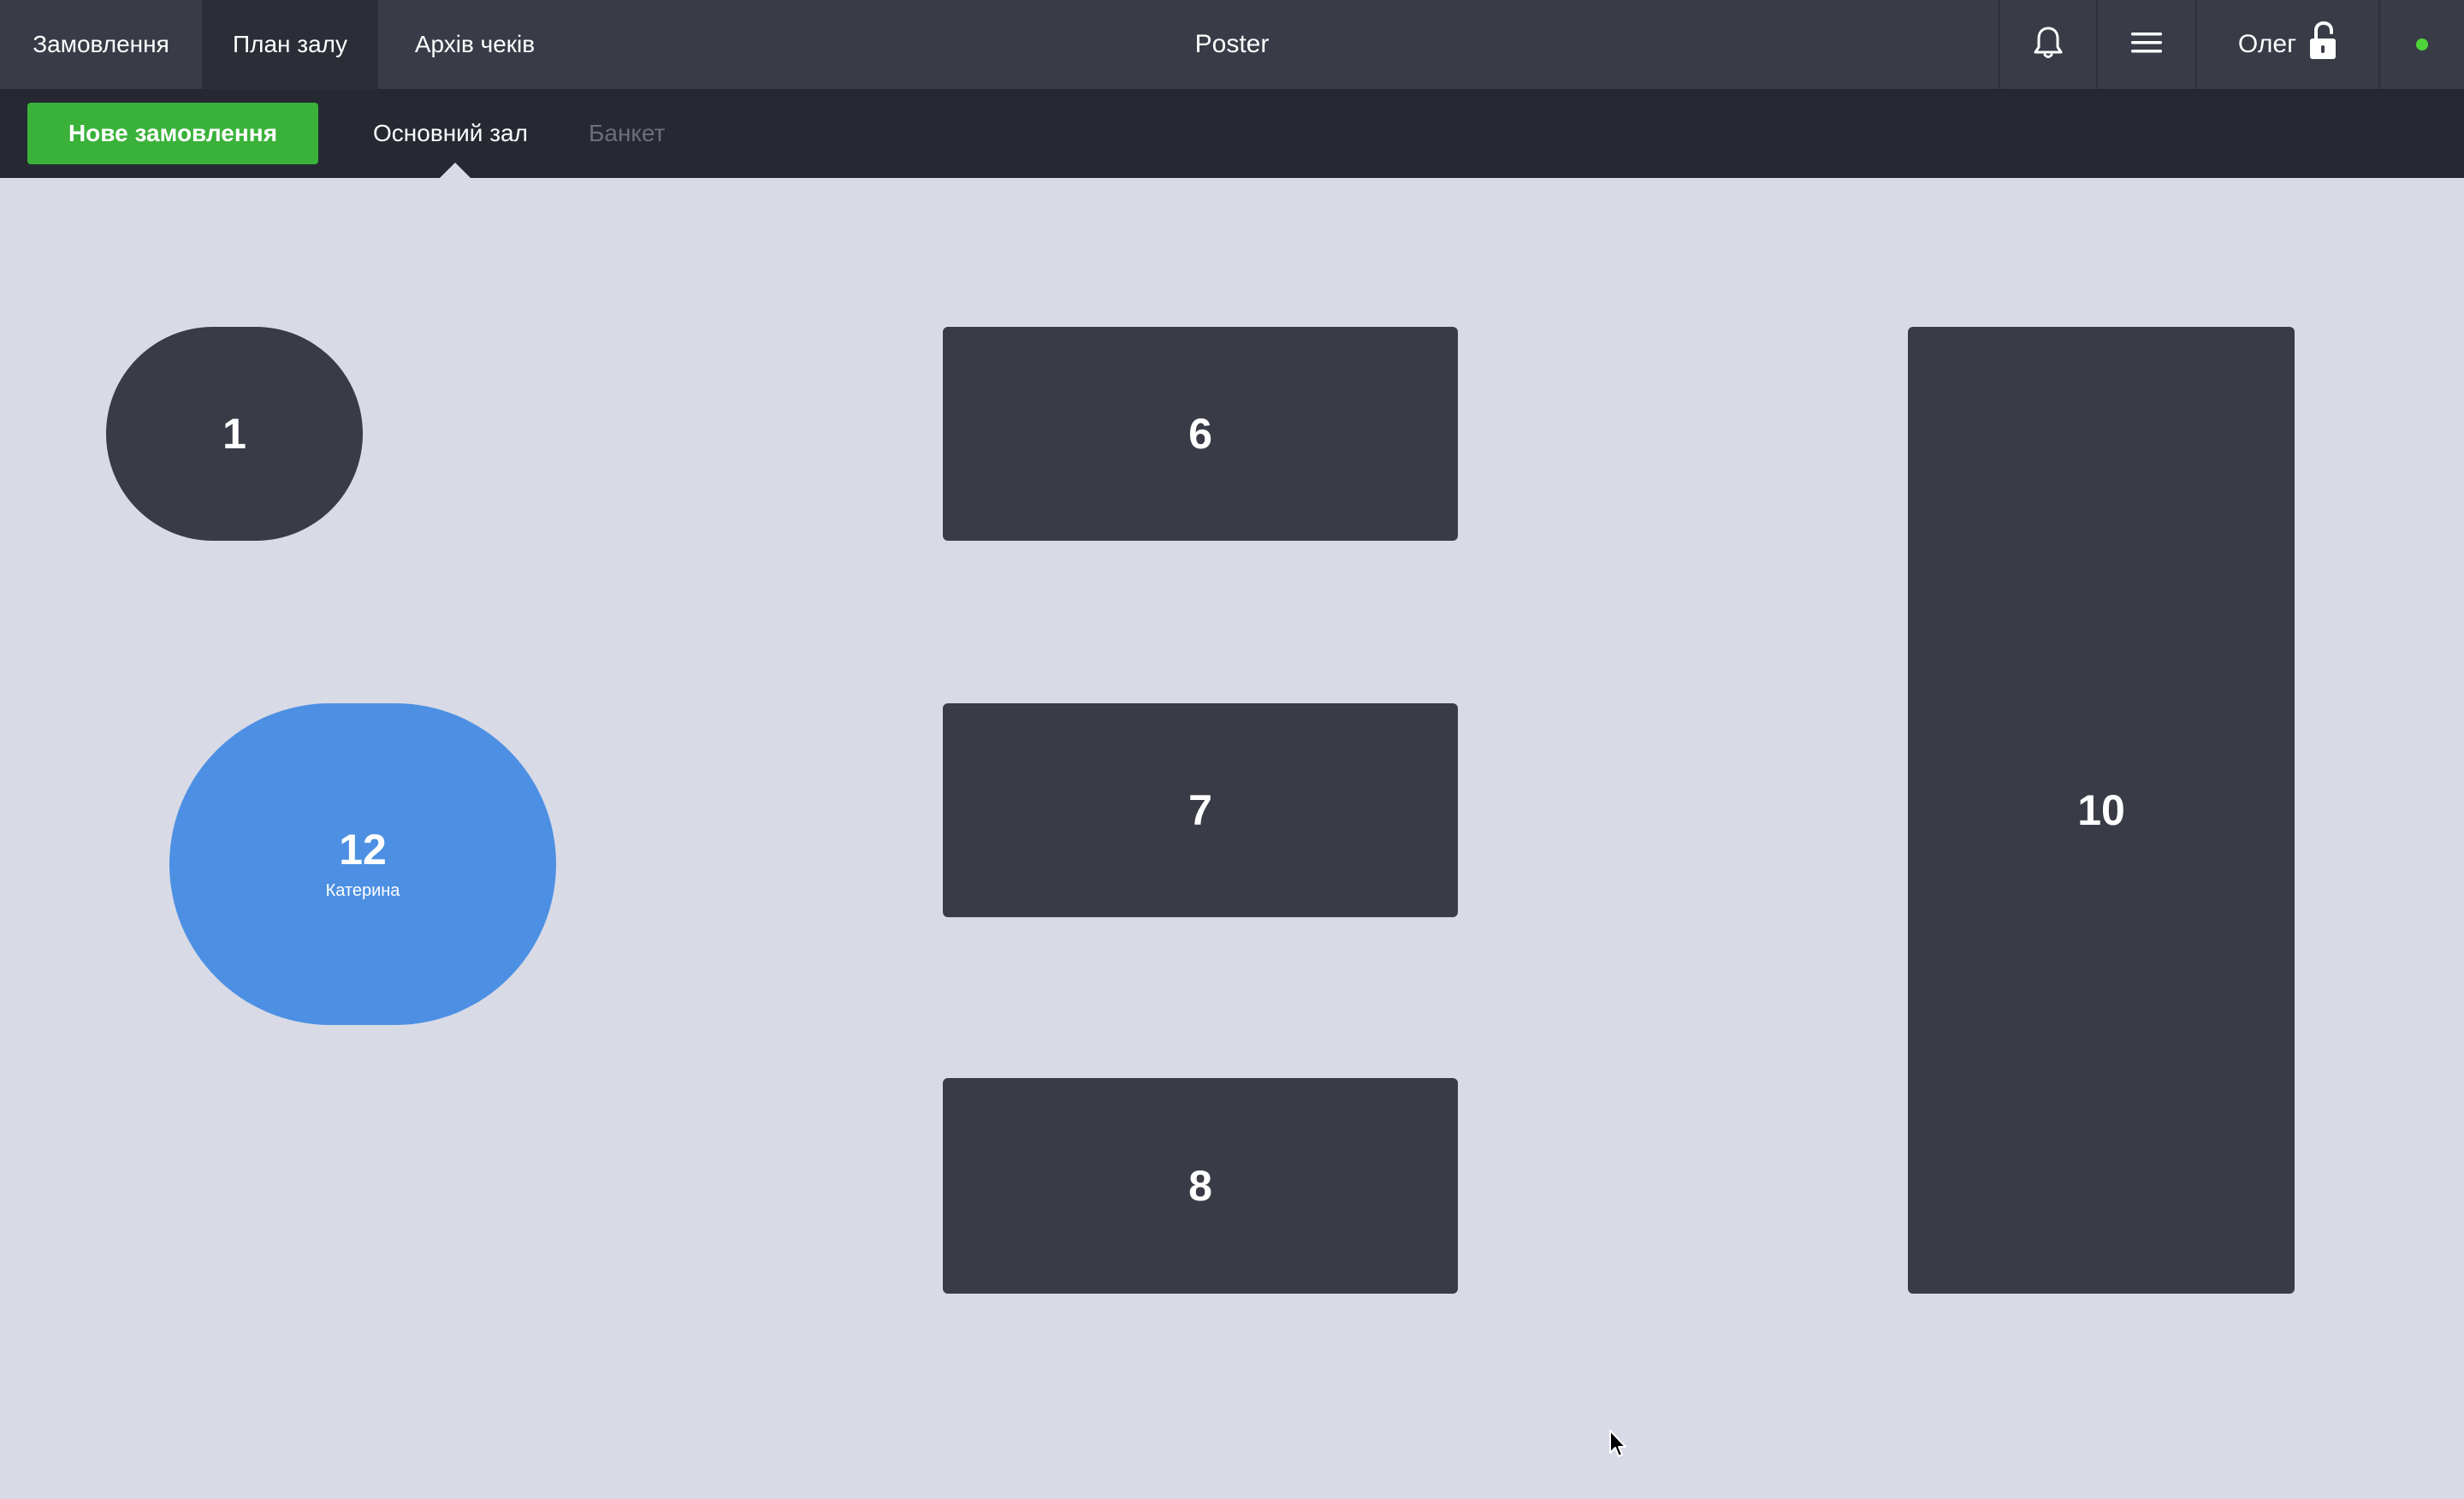  I want to click on notifications-button, so click(2047, 44).